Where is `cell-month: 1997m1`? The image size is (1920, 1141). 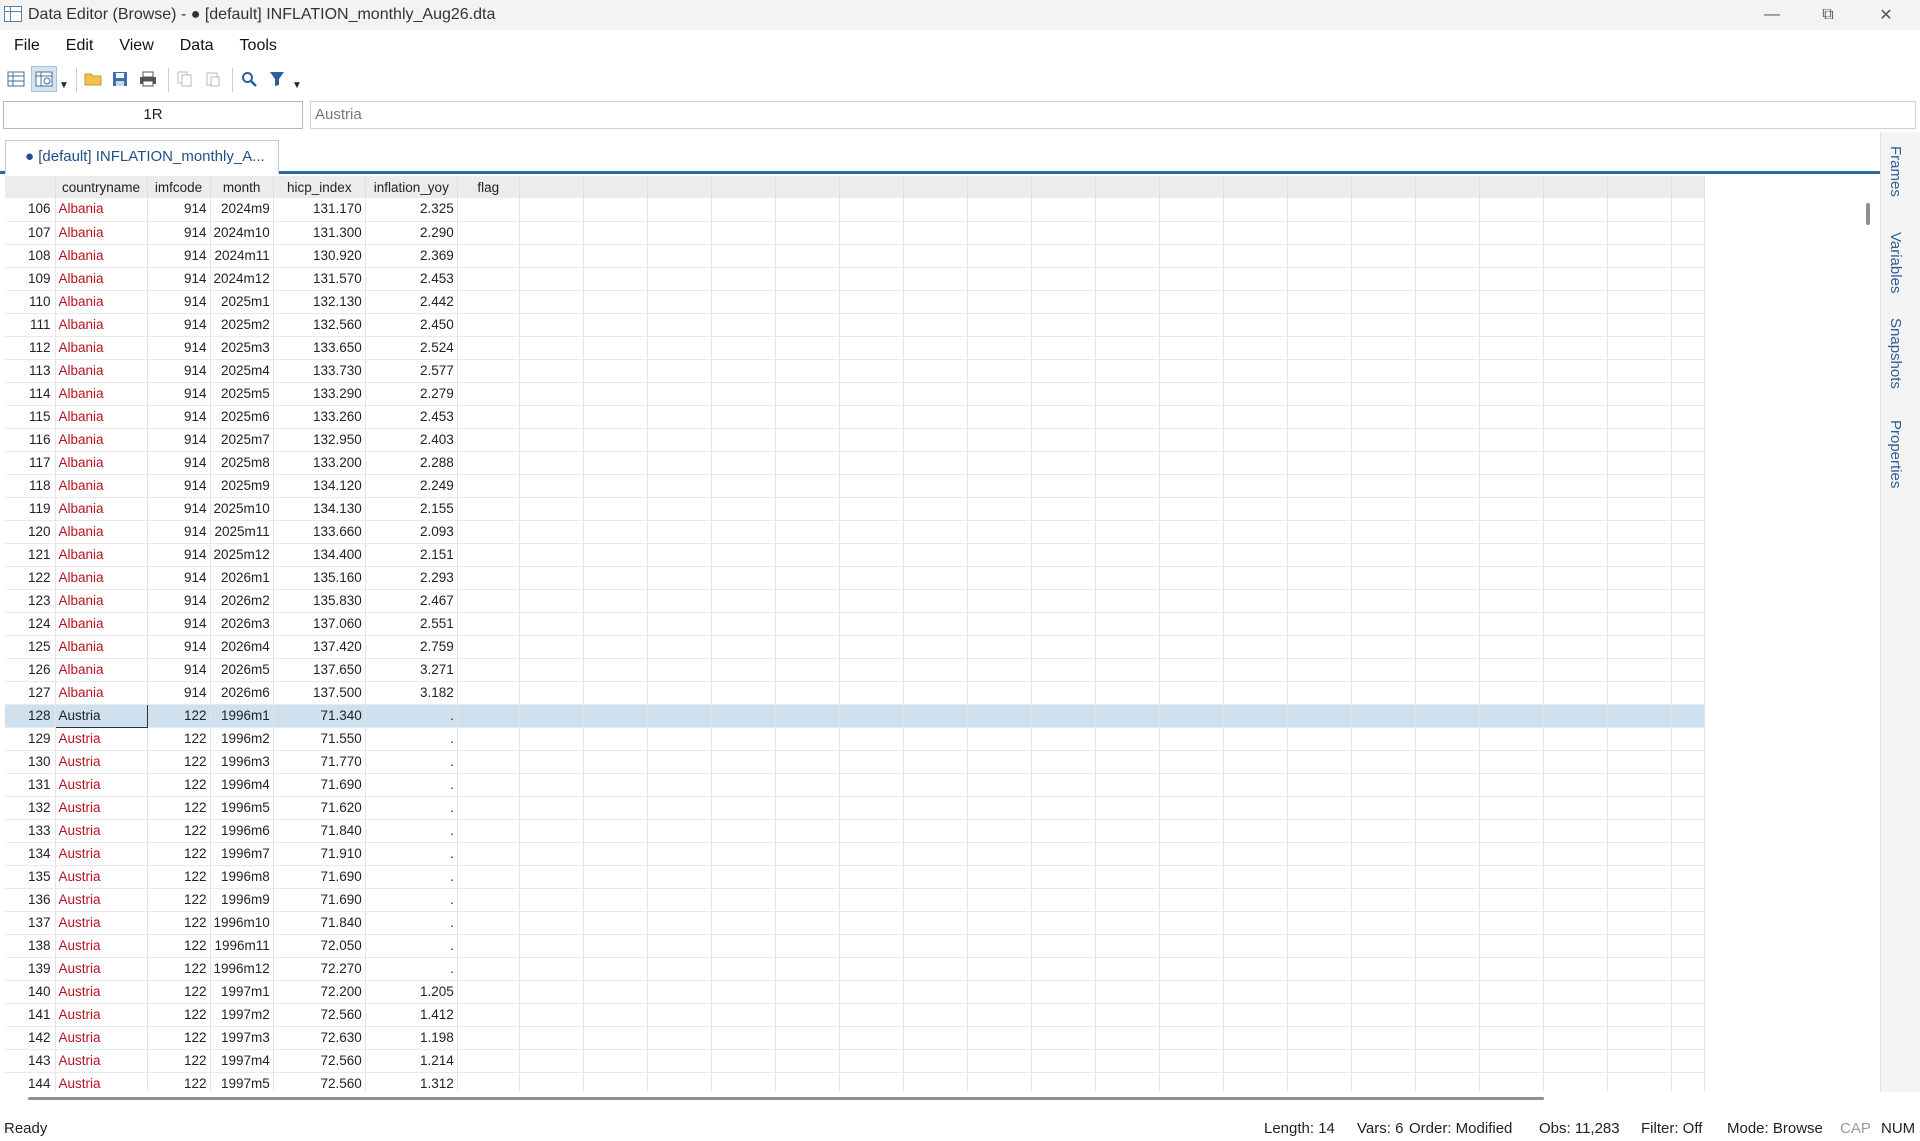
cell-month: 1997m1 is located at coordinates (242, 992).